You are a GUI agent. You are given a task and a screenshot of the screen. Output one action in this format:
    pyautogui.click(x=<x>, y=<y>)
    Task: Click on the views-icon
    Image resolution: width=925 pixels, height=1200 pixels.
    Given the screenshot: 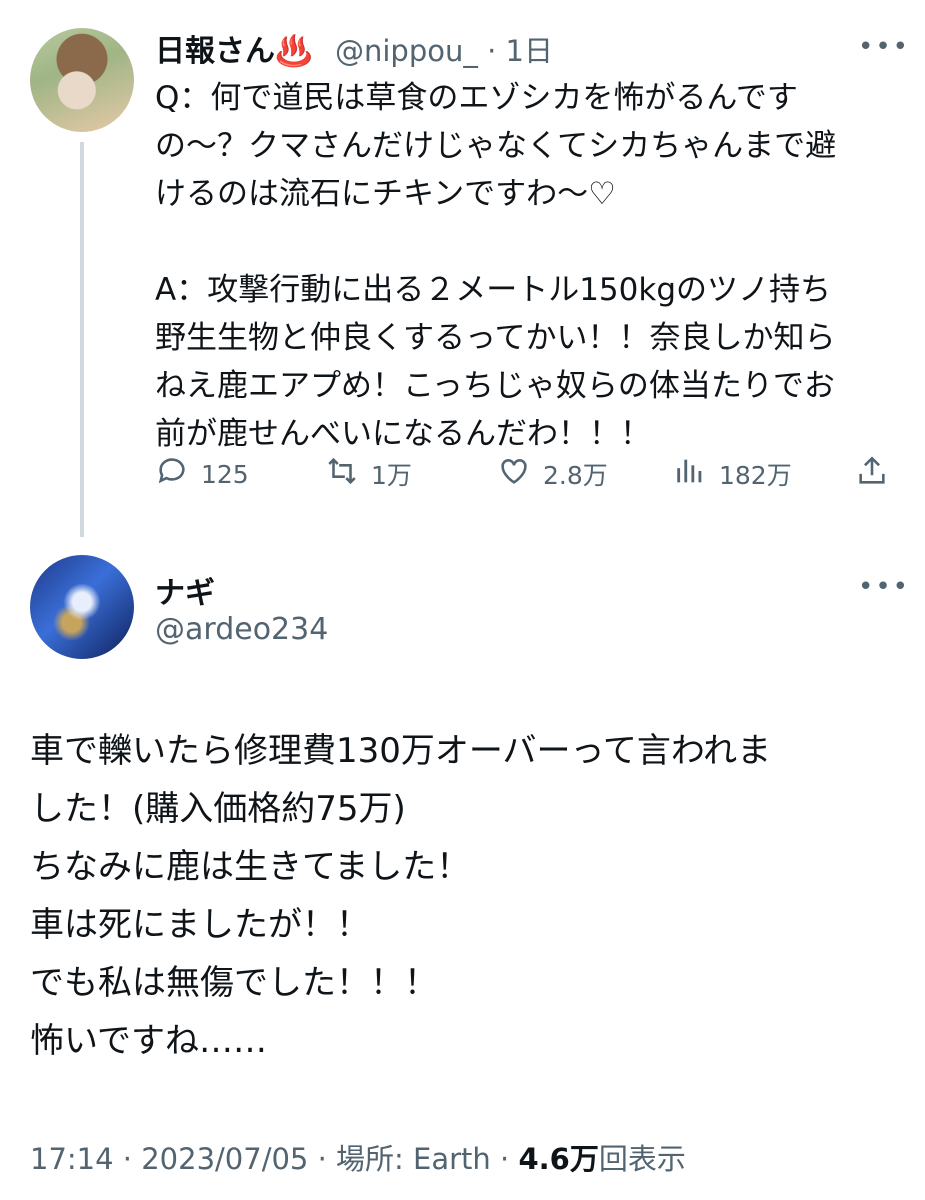 What is the action you would take?
    pyautogui.click(x=690, y=474)
    